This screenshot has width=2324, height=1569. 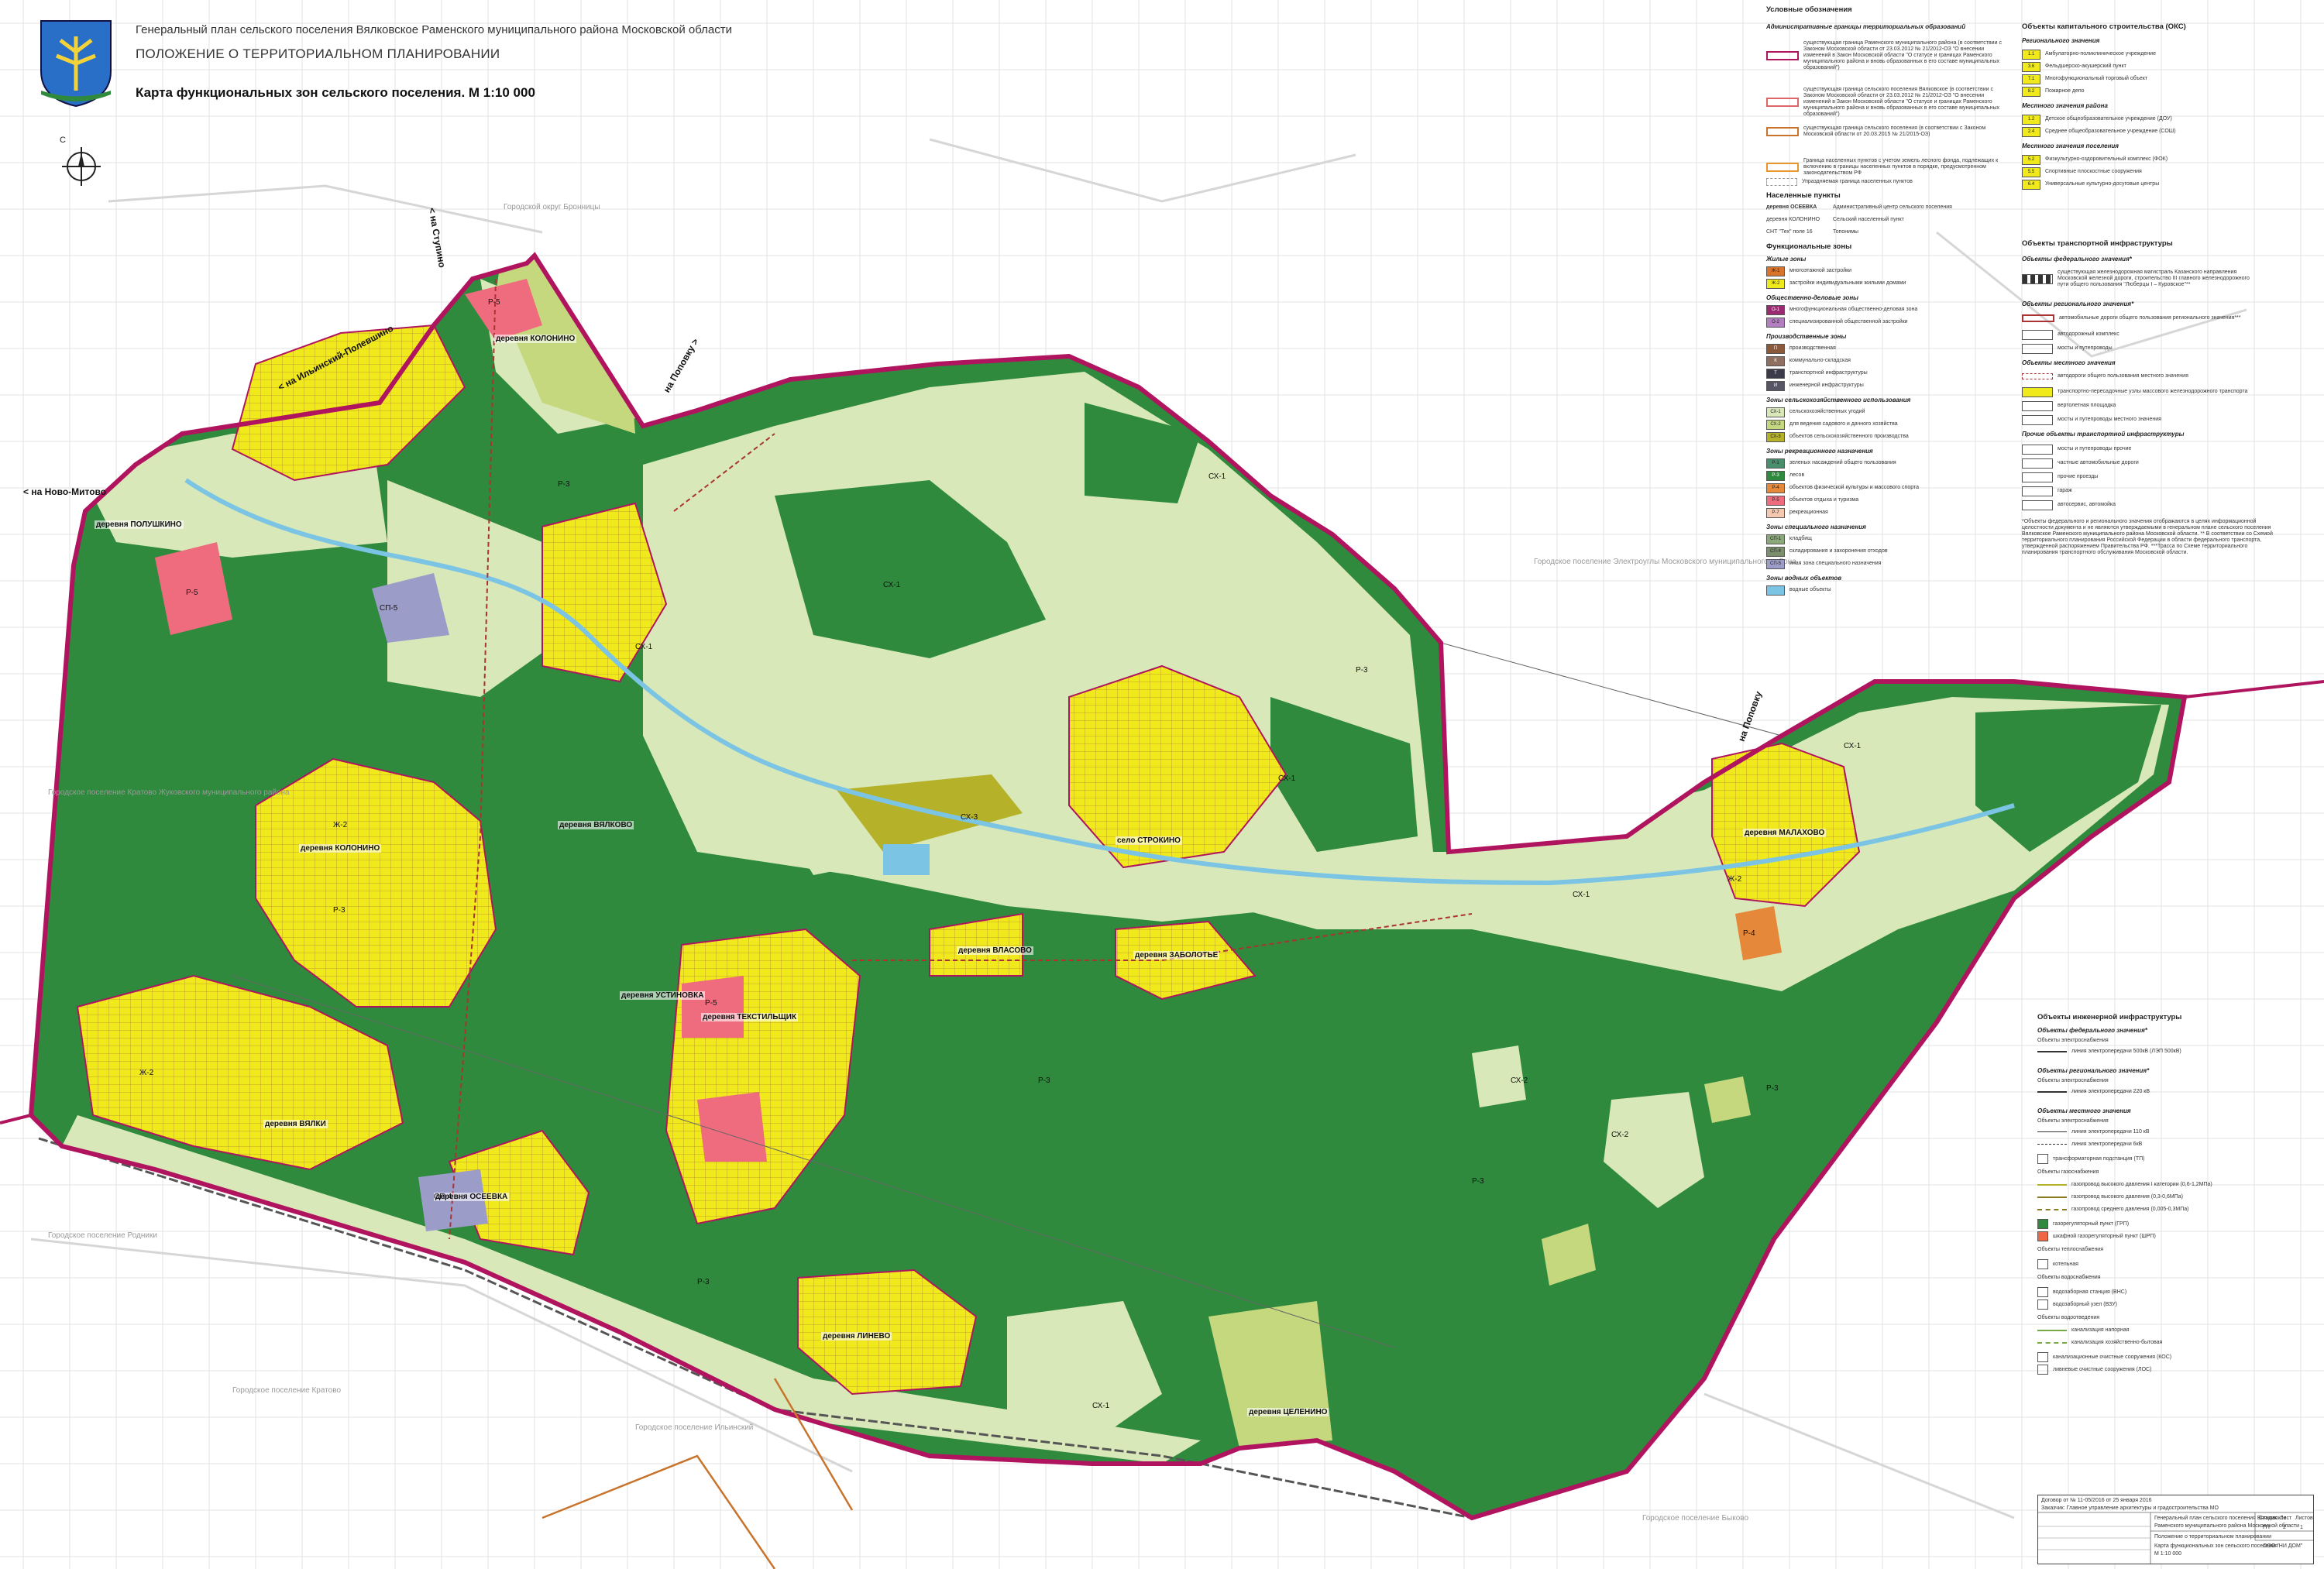 What do you see at coordinates (596, 825) in the screenshot?
I see `settlement-label: деревня ВЯЛКОВО` at bounding box center [596, 825].